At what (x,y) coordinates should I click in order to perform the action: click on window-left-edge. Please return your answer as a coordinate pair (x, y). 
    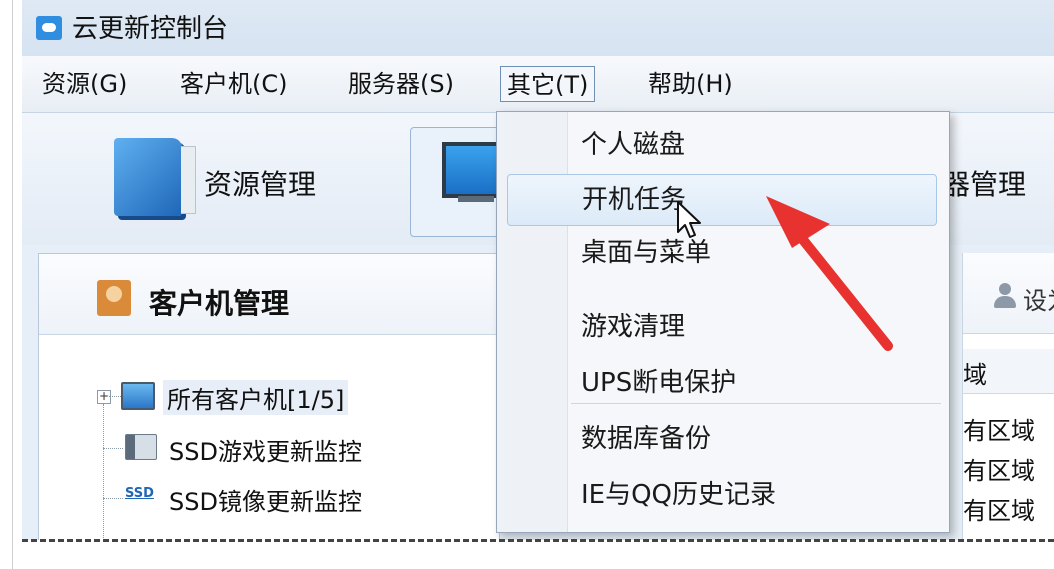
    Looking at the image, I should click on (12, 284).